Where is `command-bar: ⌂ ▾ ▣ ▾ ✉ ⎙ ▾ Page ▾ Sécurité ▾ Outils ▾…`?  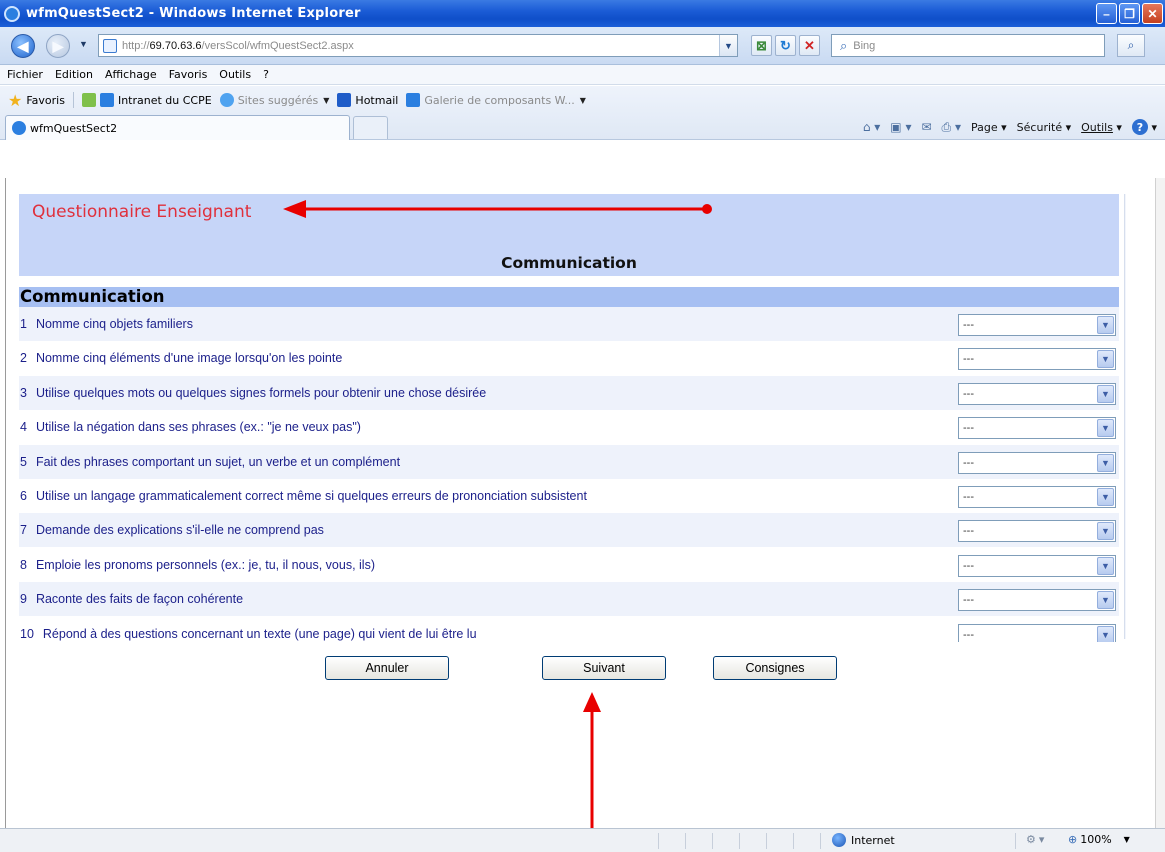
command-bar: ⌂ ▾ ▣ ▾ ✉ ⎙ ▾ Page ▾ Sécurité ▾ Outils ▾… is located at coordinates (1005, 127).